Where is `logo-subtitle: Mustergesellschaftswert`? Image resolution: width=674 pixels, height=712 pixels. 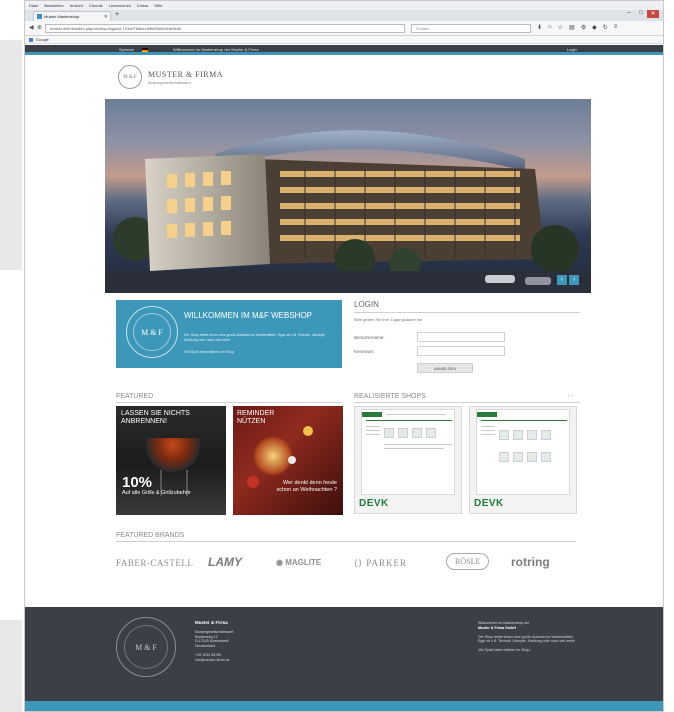 logo-subtitle: Mustergesellschaftswert is located at coordinates (169, 82).